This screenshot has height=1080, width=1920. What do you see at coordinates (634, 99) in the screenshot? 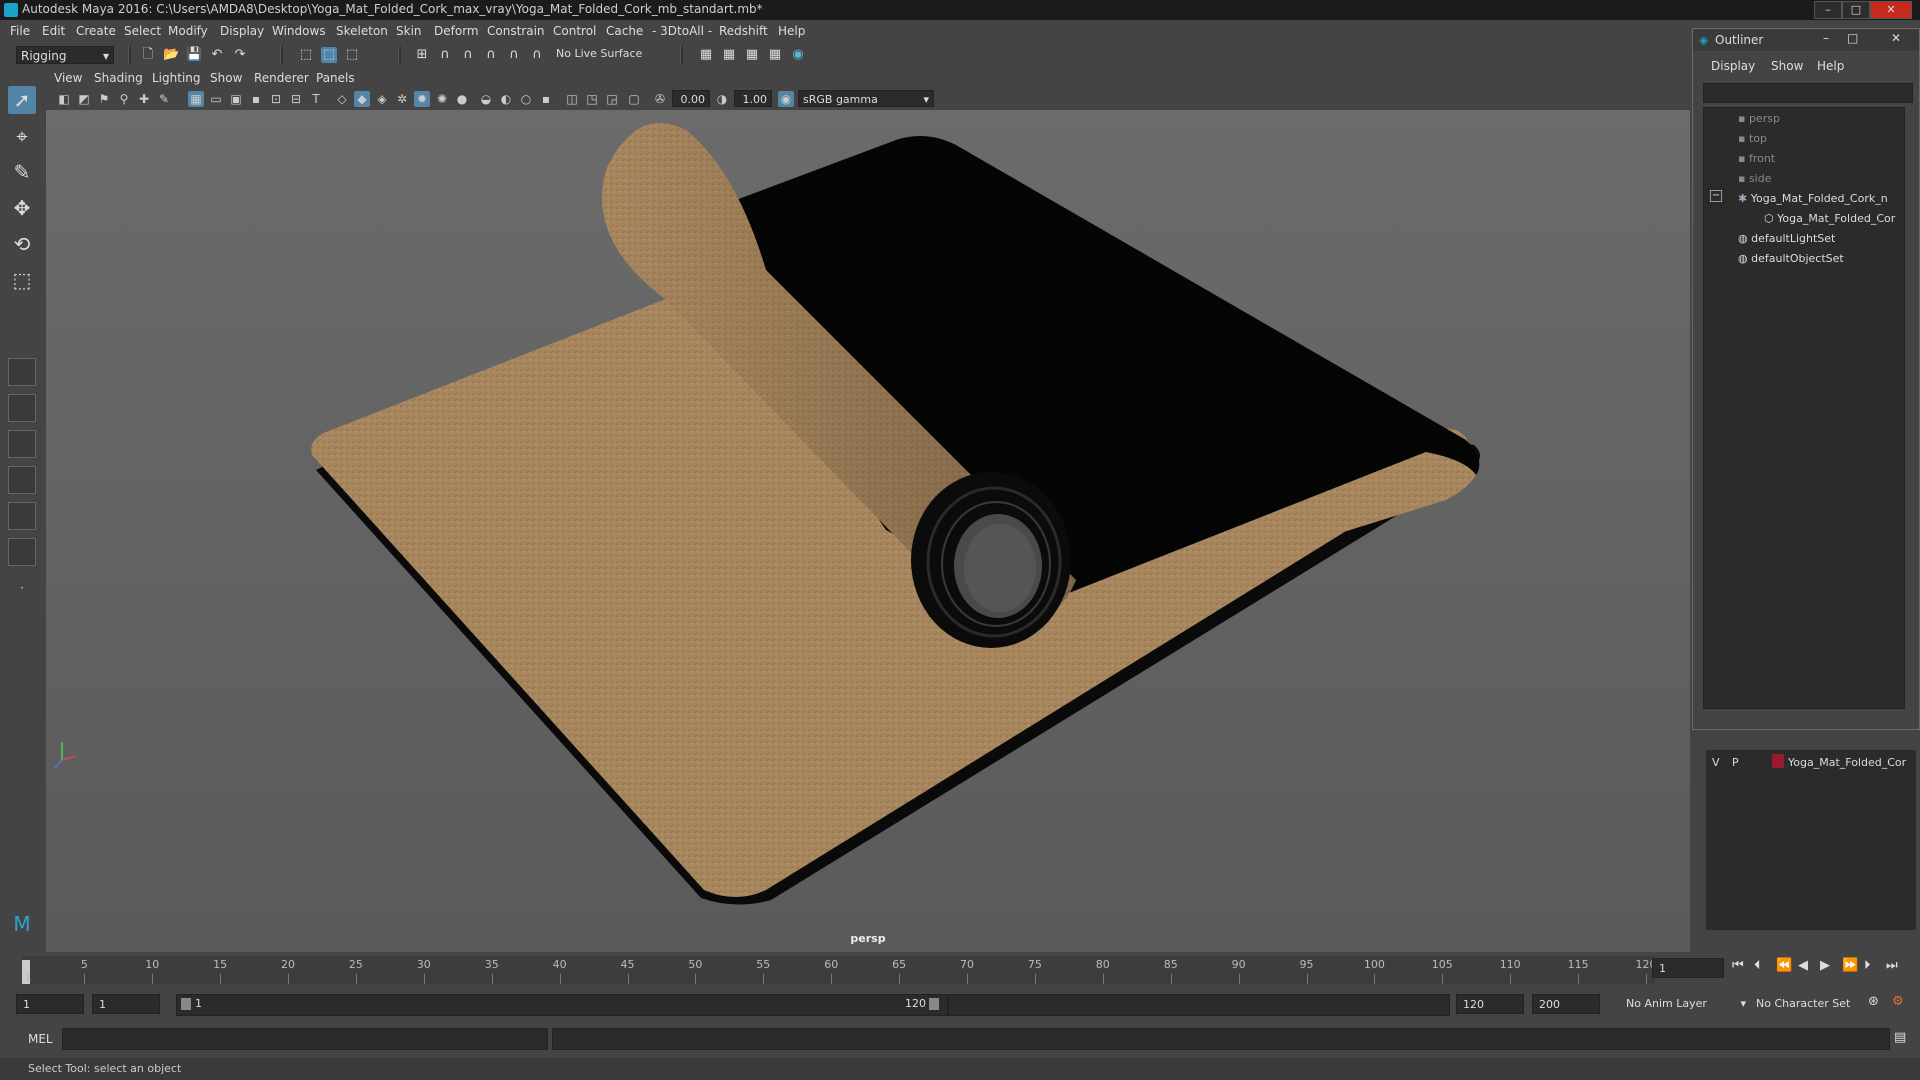
I see `backface-culling-icon: ▢` at bounding box center [634, 99].